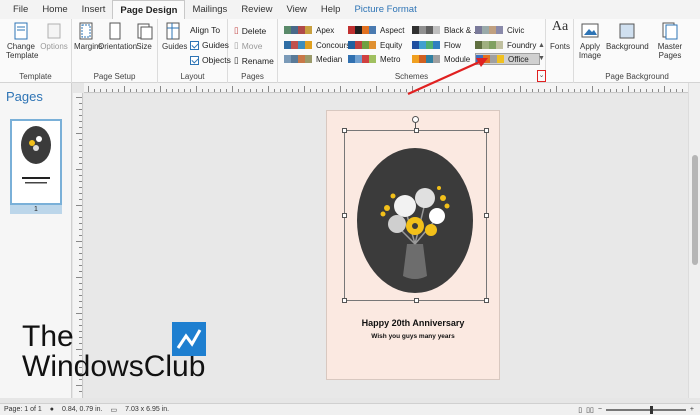 The height and width of the screenshot is (415, 700). I want to click on tab-page-design: Page Design, so click(149, 9).